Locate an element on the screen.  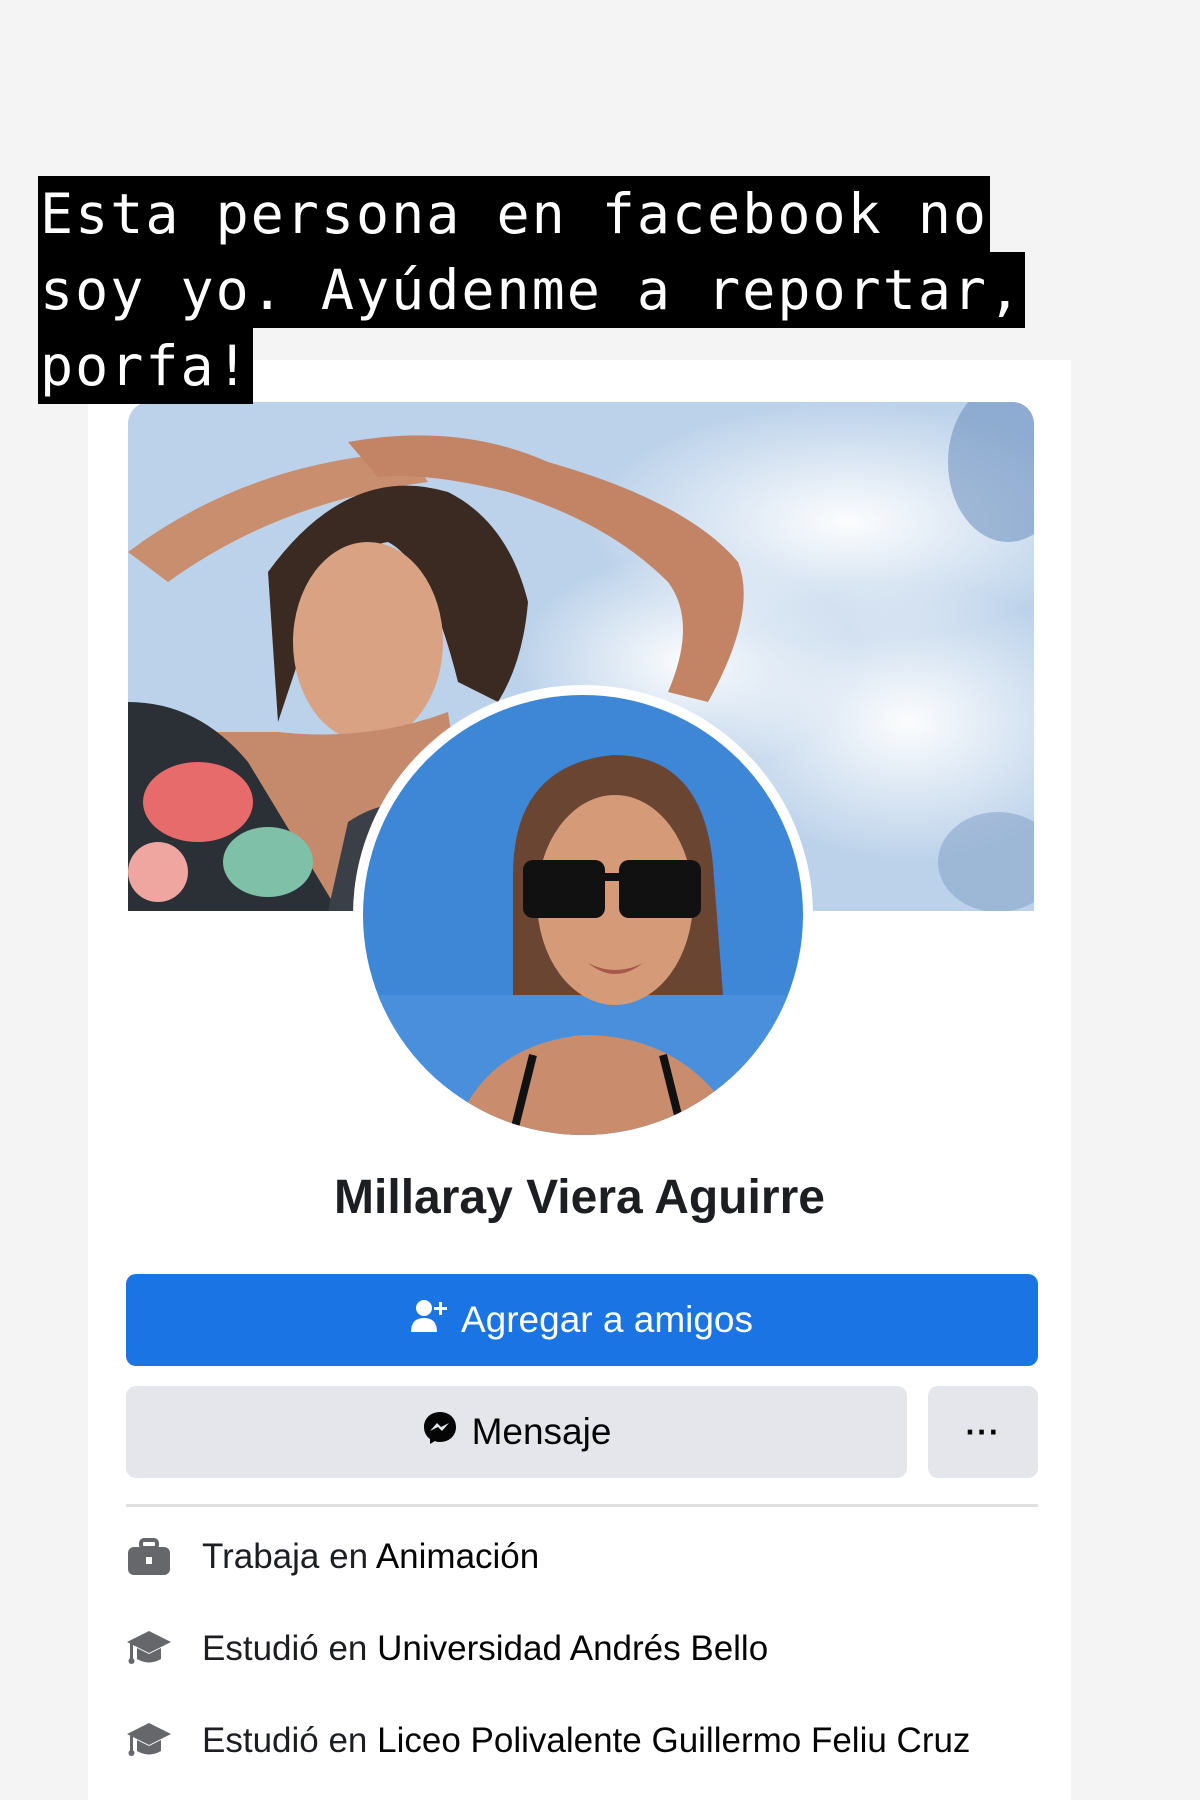
caption-line: Esta persona en facebook no is located at coordinates (514, 214).